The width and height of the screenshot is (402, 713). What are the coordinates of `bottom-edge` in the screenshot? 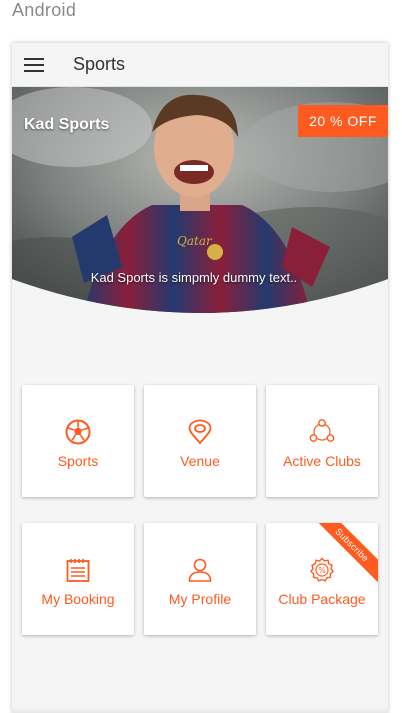 It's located at (200, 710).